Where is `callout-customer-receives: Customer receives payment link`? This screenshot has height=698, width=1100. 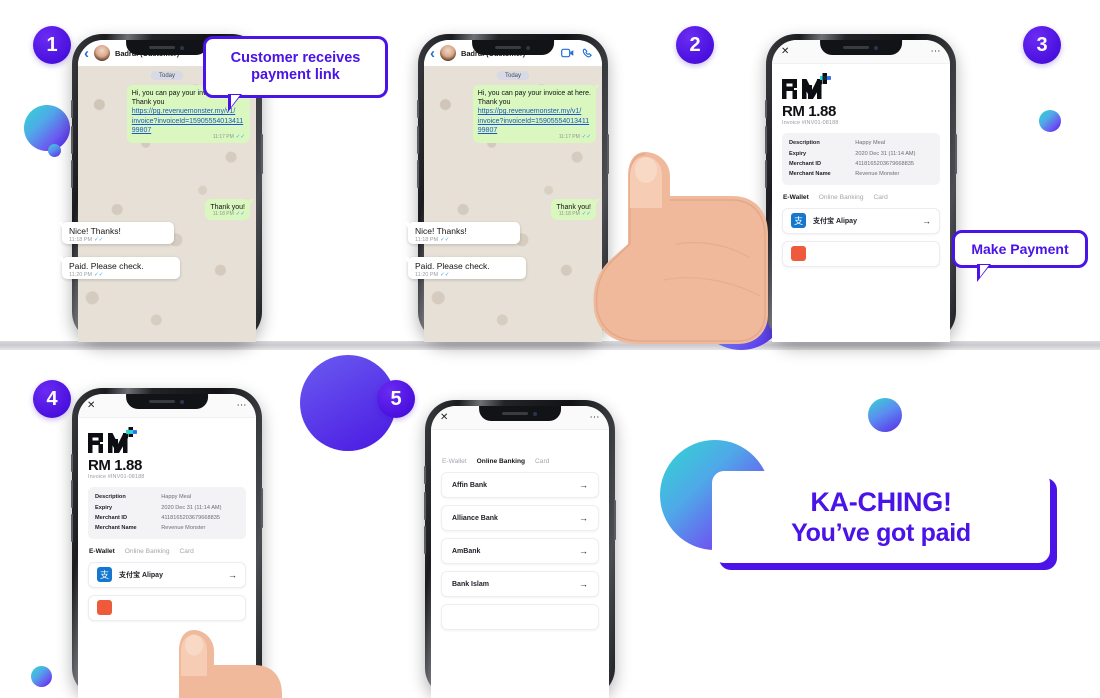
callout-customer-receives: Customer receives payment link is located at coordinates (295, 74).